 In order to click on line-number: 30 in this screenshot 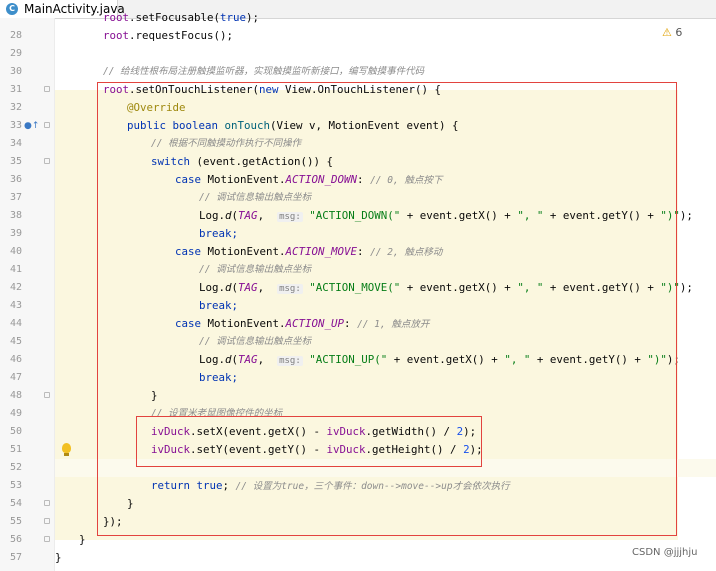, I will do `click(15, 71)`.